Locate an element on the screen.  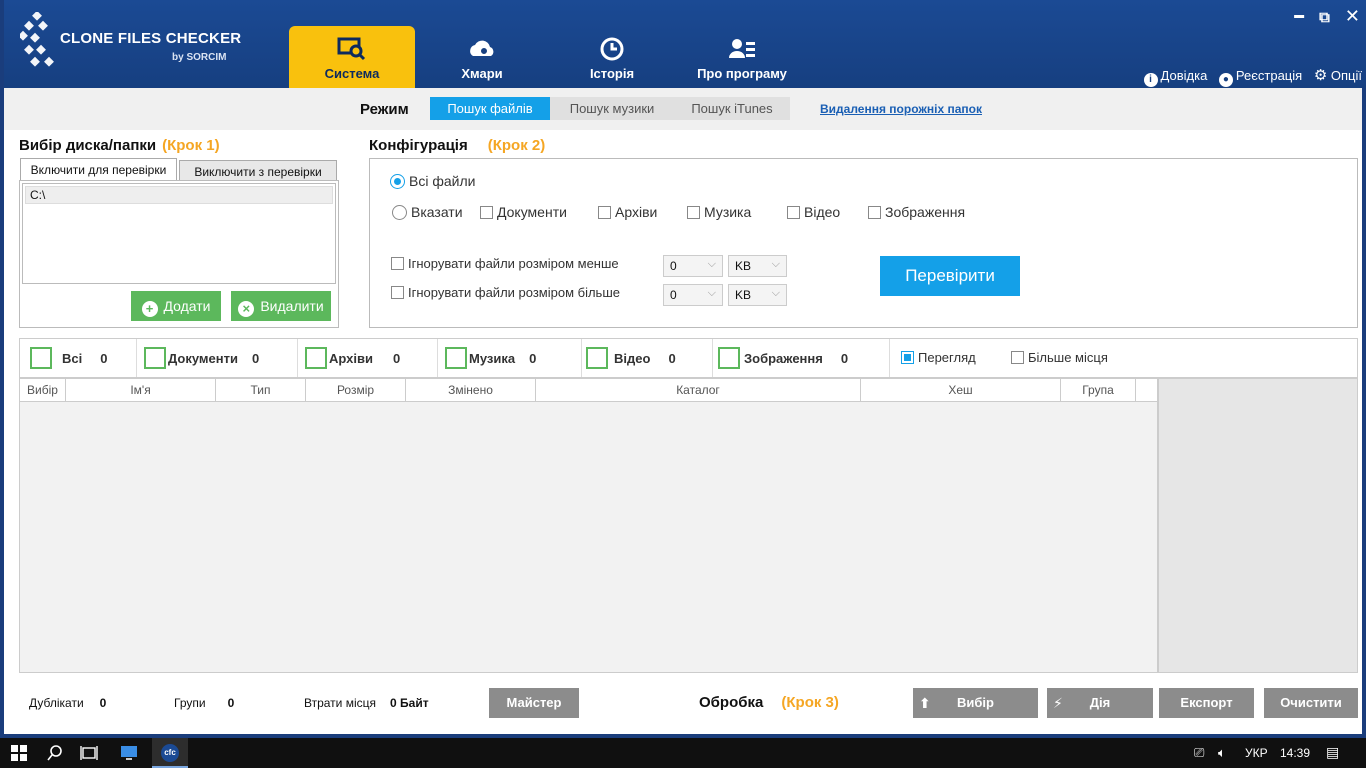
all-files-radio: Всі файли is located at coordinates (432, 181).